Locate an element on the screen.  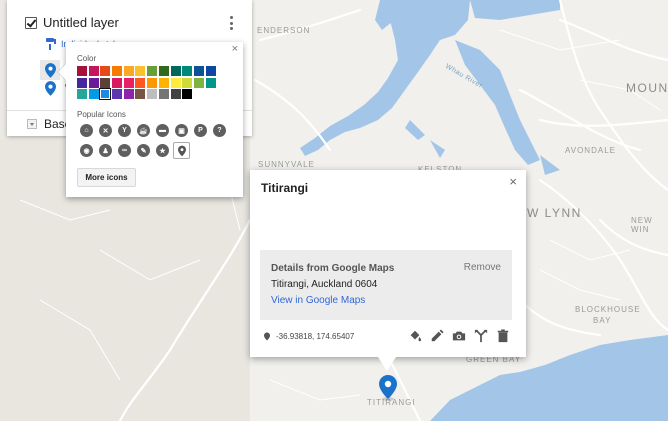
place-title: Titirangi is located at coordinates (284, 188).